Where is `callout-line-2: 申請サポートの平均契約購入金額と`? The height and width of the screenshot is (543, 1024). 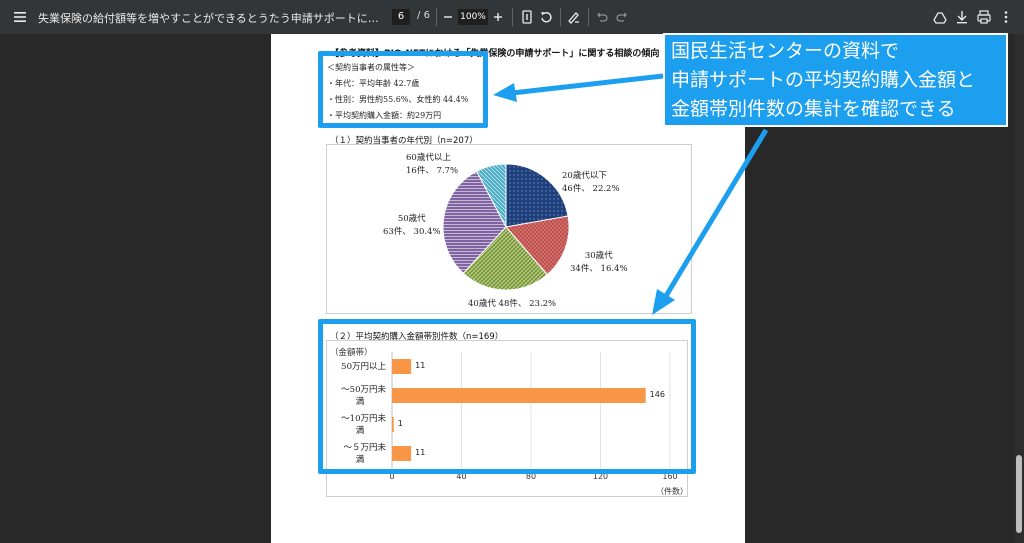 callout-line-2: 申請サポートの平均契約購入金額と is located at coordinates (823, 80).